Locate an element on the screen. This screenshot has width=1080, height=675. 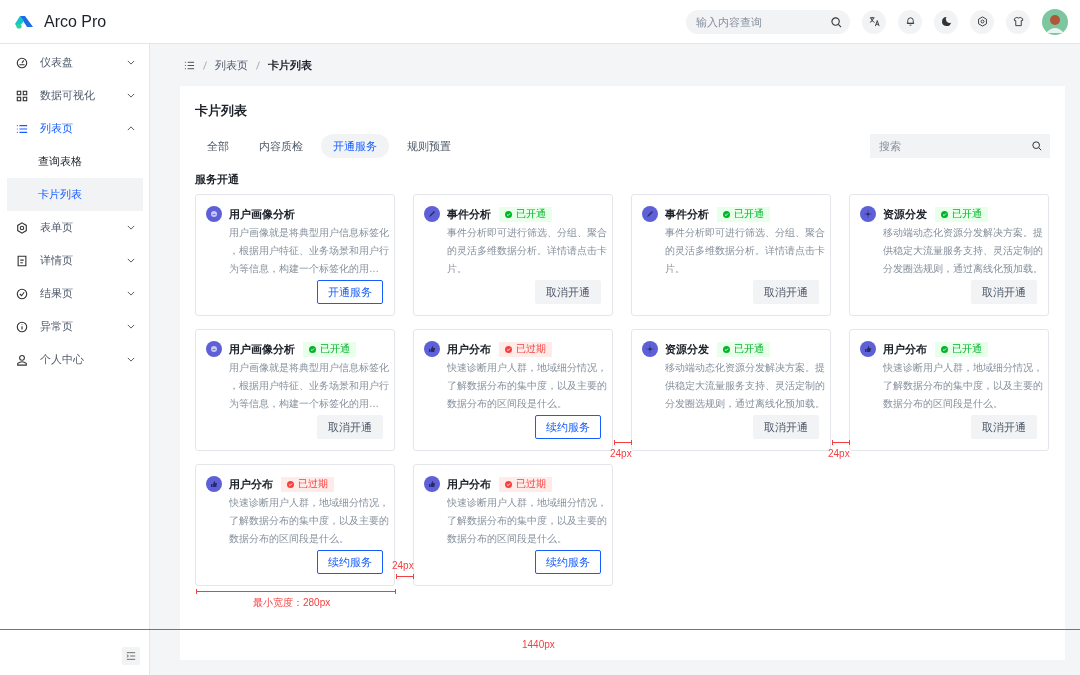
user-icon is located at coordinates (22, 359).